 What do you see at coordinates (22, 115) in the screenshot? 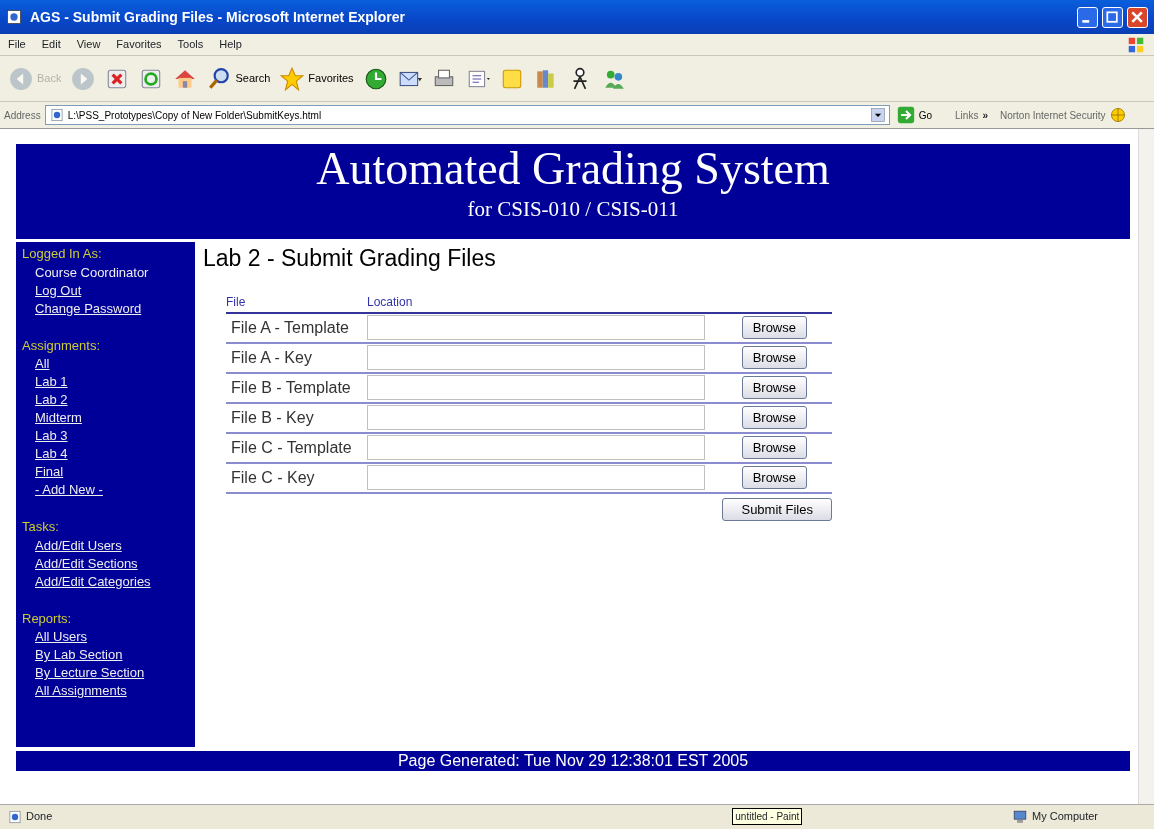
I see `address-label: Address` at bounding box center [22, 115].